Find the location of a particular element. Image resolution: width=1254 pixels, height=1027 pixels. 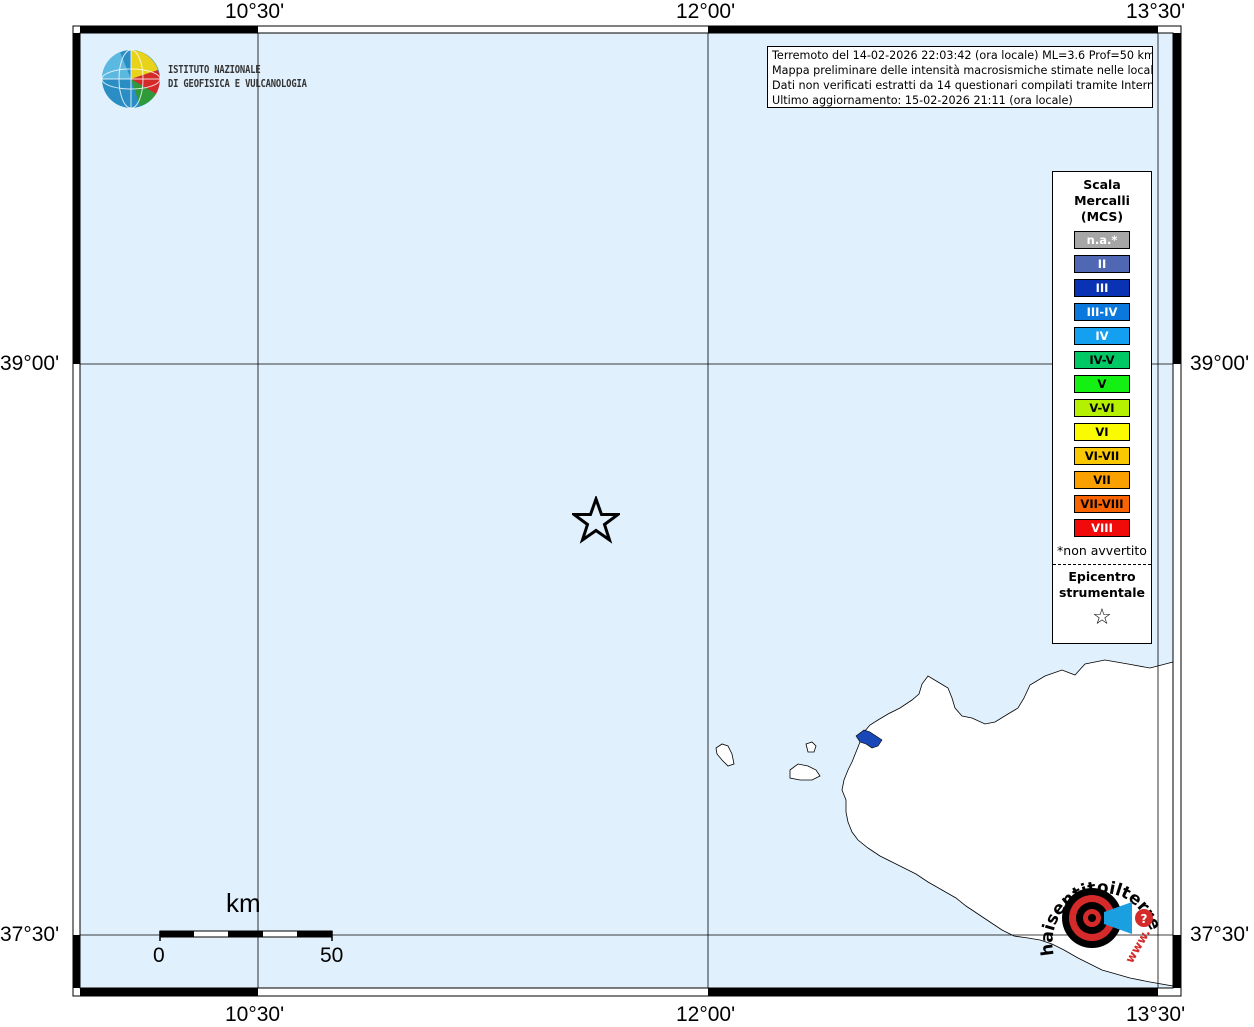

legend-swatch: VII-VIII is located at coordinates (1102, 504).